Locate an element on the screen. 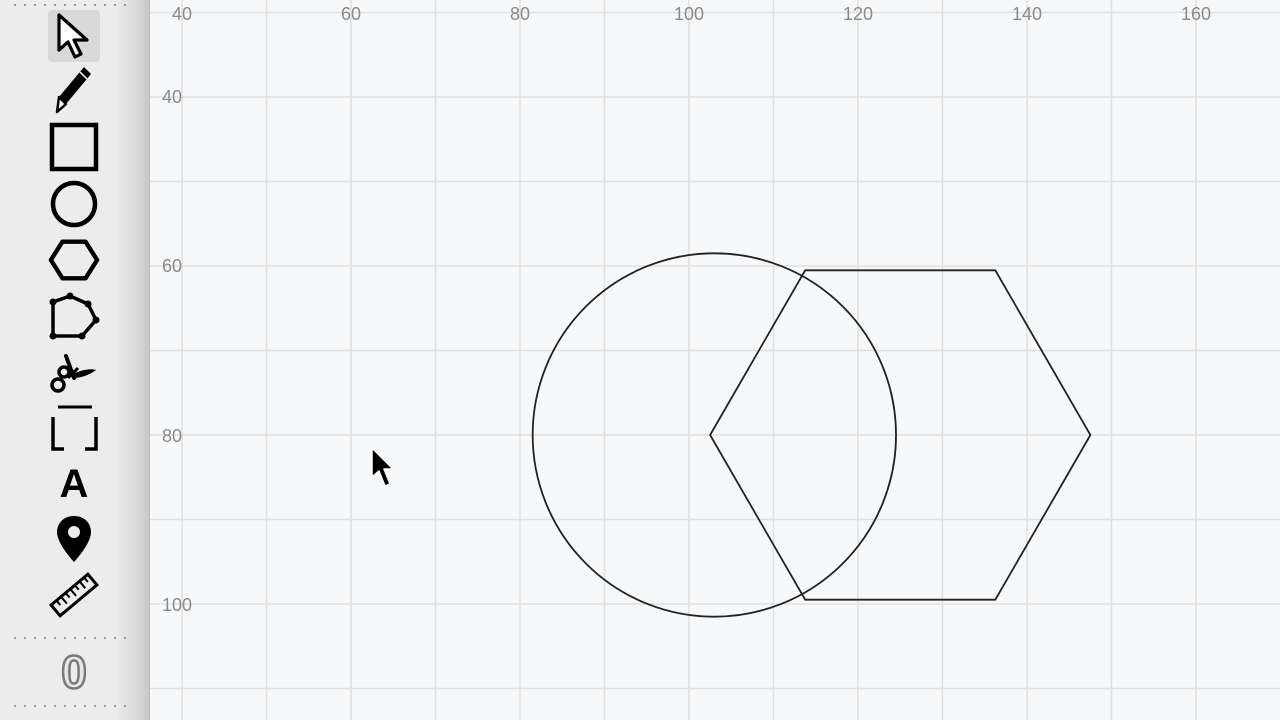 The width and height of the screenshot is (1280, 720). text-tool-button: A is located at coordinates (74, 484).